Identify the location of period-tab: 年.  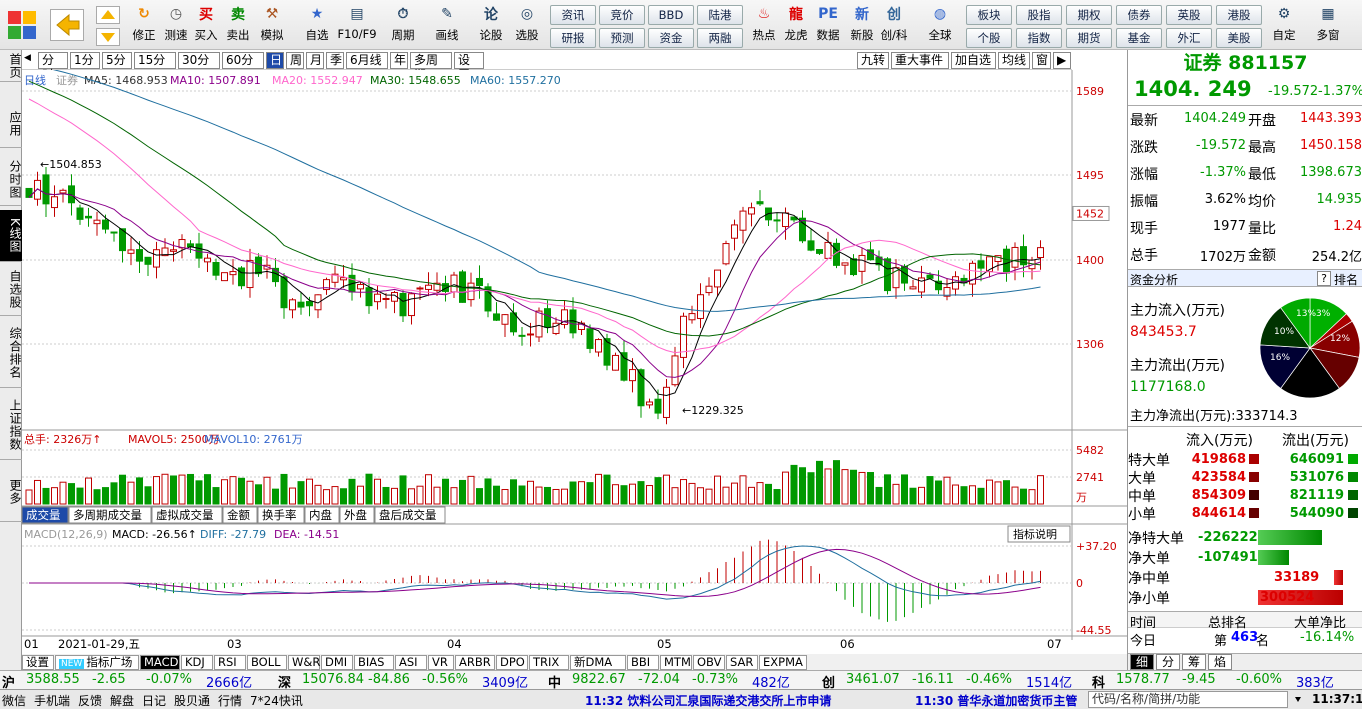
(399, 60).